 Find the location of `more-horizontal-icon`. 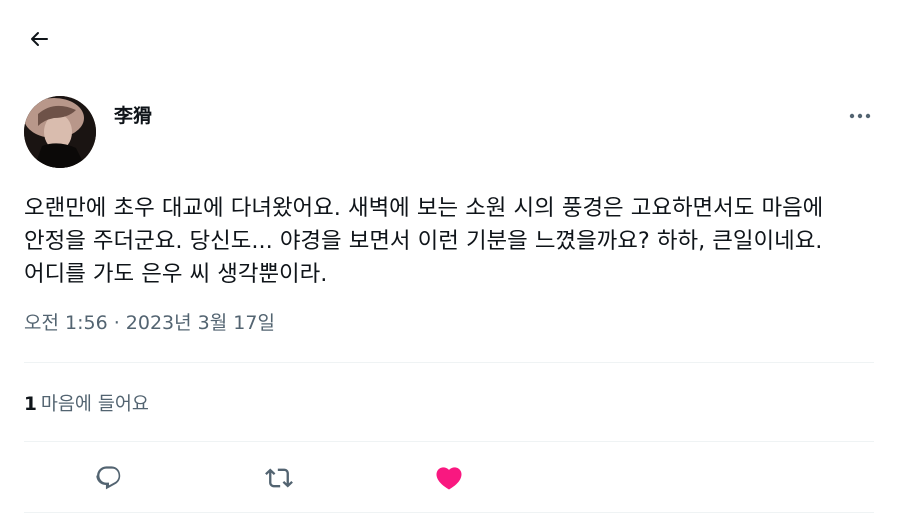

more-horizontal-icon is located at coordinates (860, 116).